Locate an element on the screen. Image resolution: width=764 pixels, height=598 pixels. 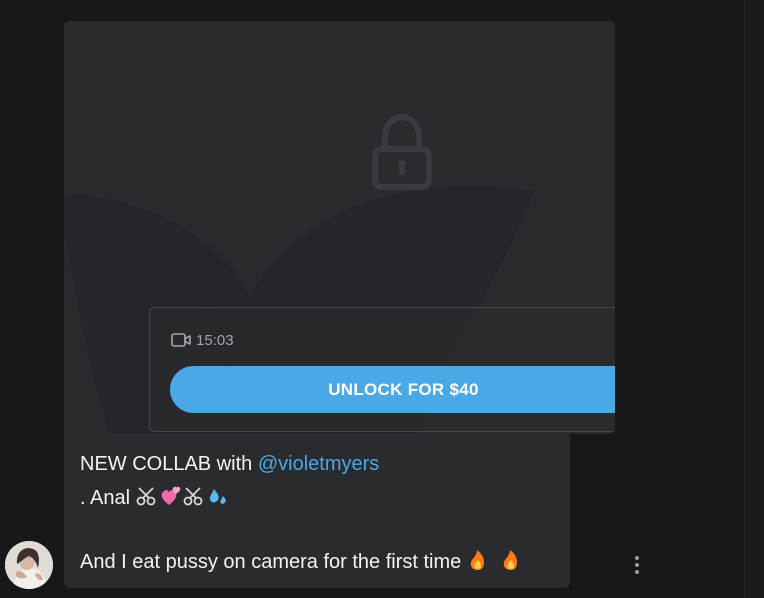
video-duration: 15:03 is located at coordinates (202, 340).